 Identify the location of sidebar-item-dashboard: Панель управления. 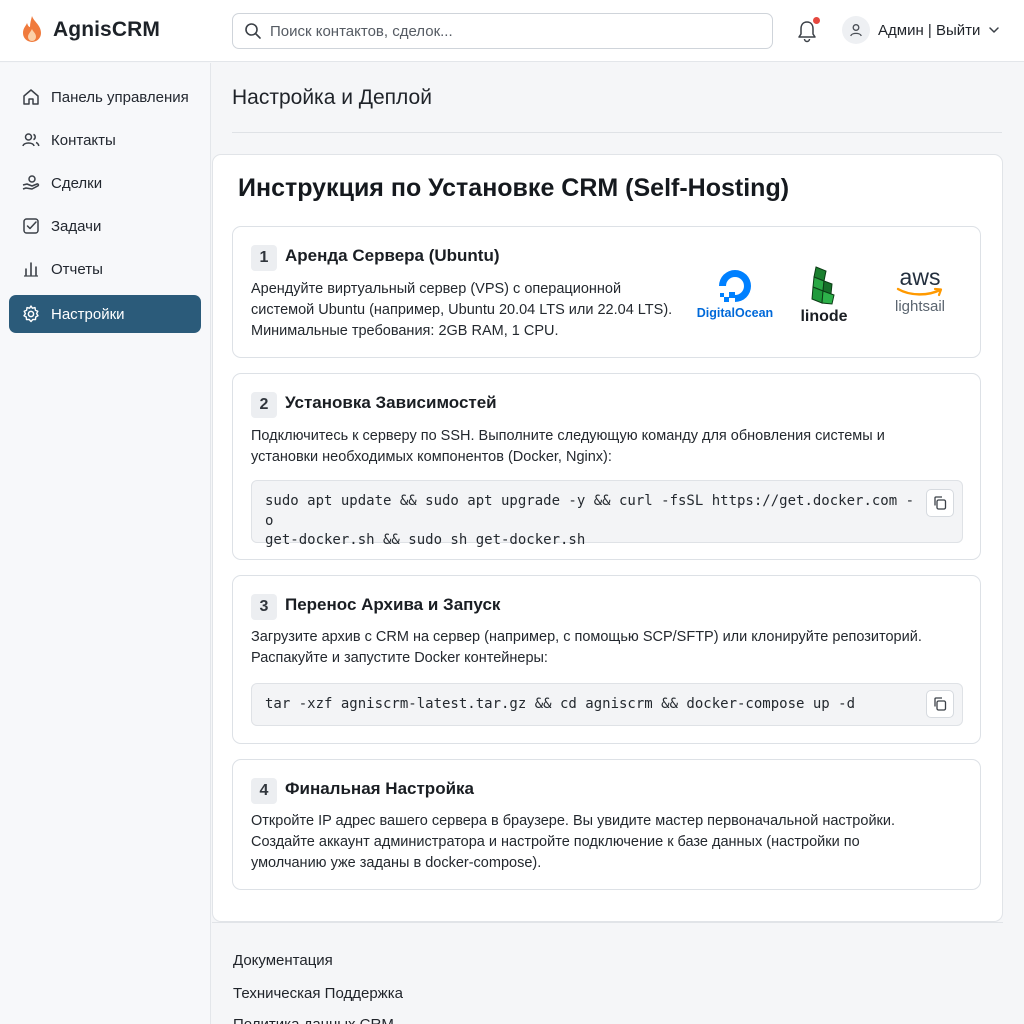
(105, 97).